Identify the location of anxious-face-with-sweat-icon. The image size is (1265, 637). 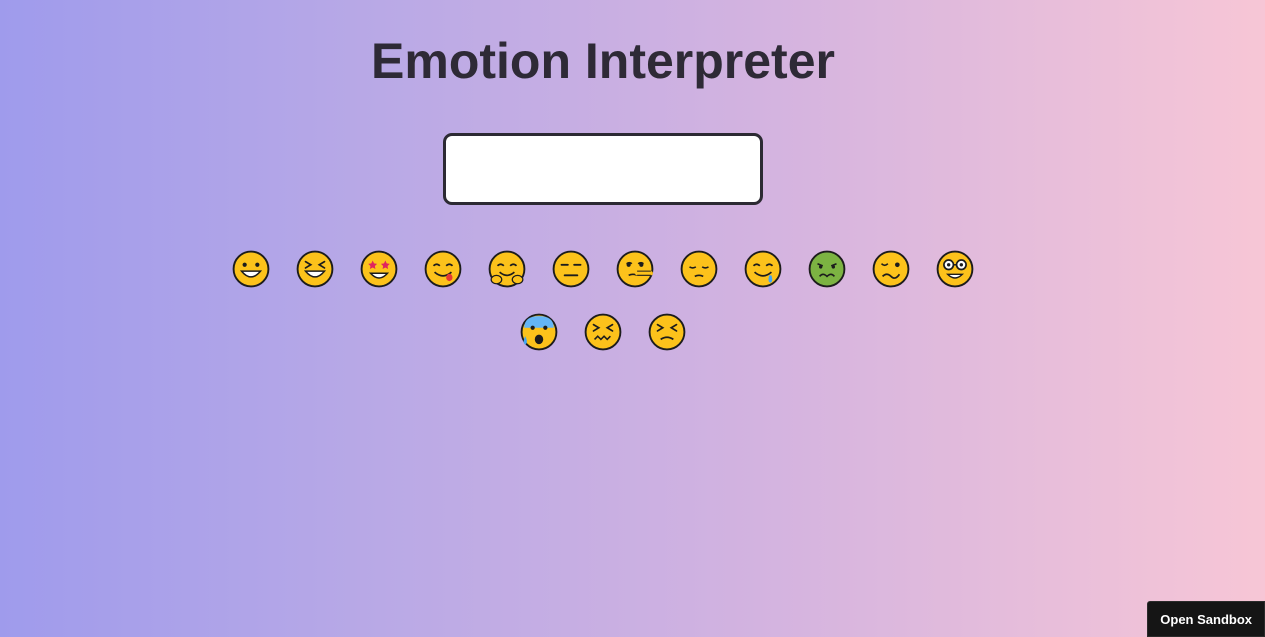
(539, 332).